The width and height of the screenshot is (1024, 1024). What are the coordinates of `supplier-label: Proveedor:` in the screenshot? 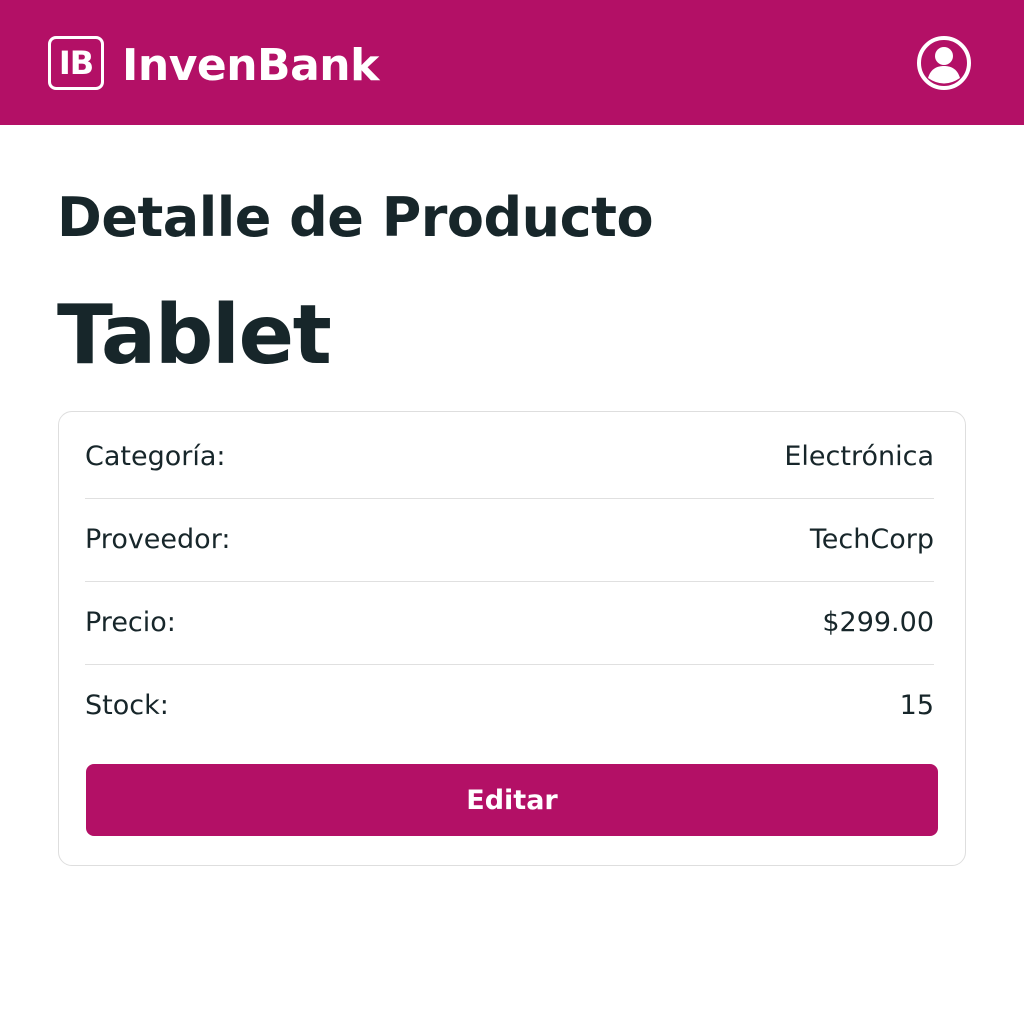 It's located at (158, 539).